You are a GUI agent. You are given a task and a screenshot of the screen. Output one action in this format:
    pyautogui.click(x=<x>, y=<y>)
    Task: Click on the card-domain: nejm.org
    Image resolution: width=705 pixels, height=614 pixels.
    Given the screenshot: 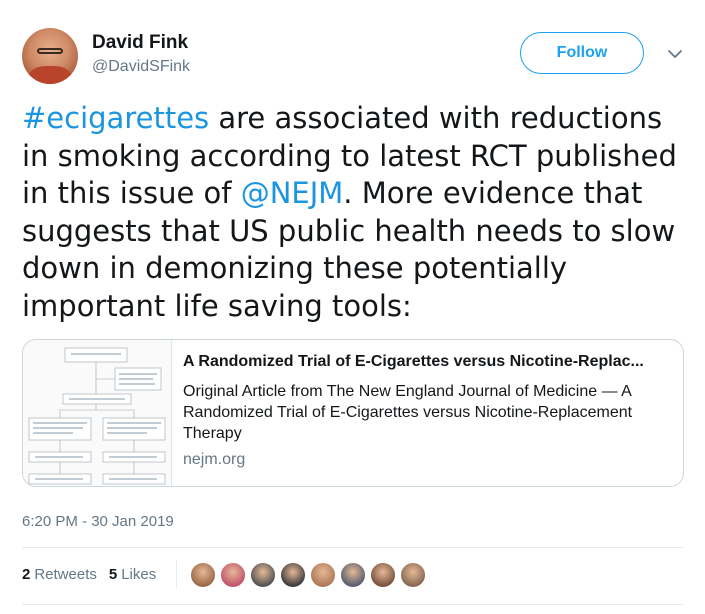 What is the action you would take?
    pyautogui.click(x=214, y=459)
    